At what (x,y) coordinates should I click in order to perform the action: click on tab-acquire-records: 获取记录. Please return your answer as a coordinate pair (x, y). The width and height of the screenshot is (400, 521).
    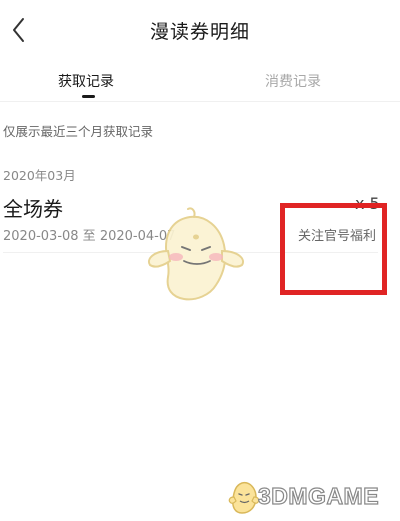
    Looking at the image, I should click on (86, 81).